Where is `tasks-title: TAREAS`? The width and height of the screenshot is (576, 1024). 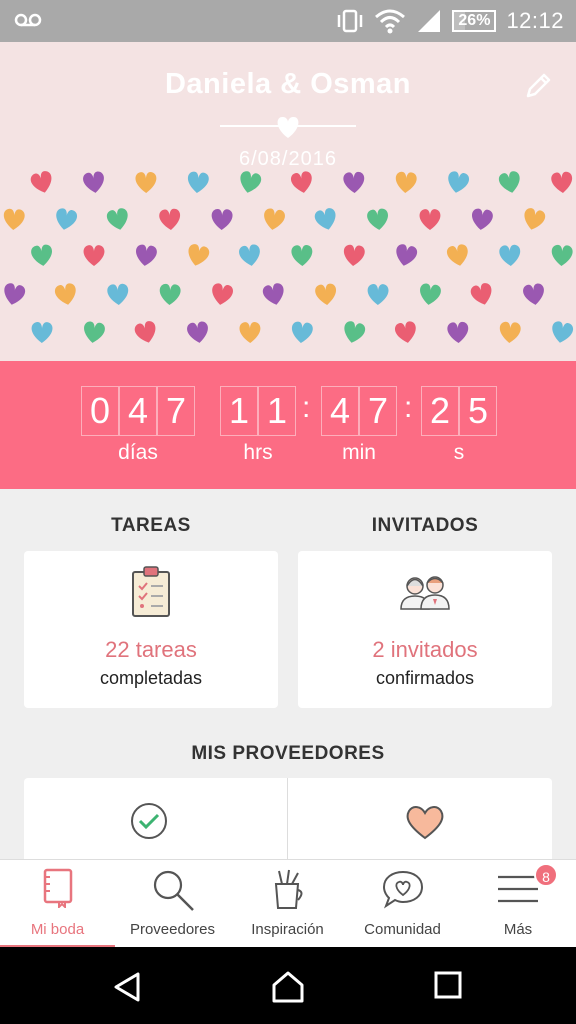
tasks-title: TAREAS is located at coordinates (151, 525).